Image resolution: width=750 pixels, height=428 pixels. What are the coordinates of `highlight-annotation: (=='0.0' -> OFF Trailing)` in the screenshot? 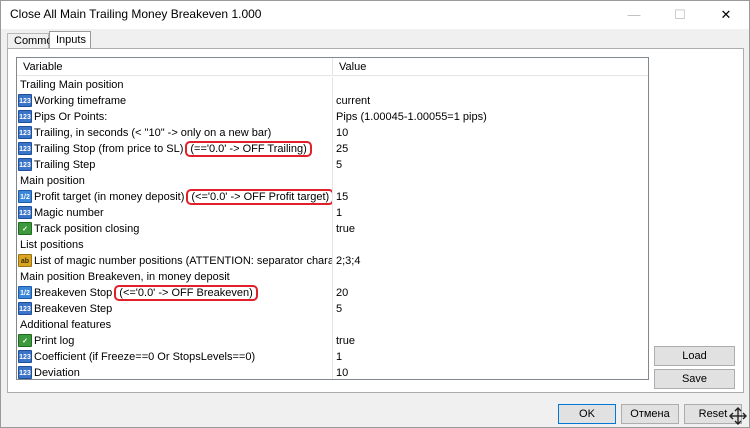 It's located at (248, 149).